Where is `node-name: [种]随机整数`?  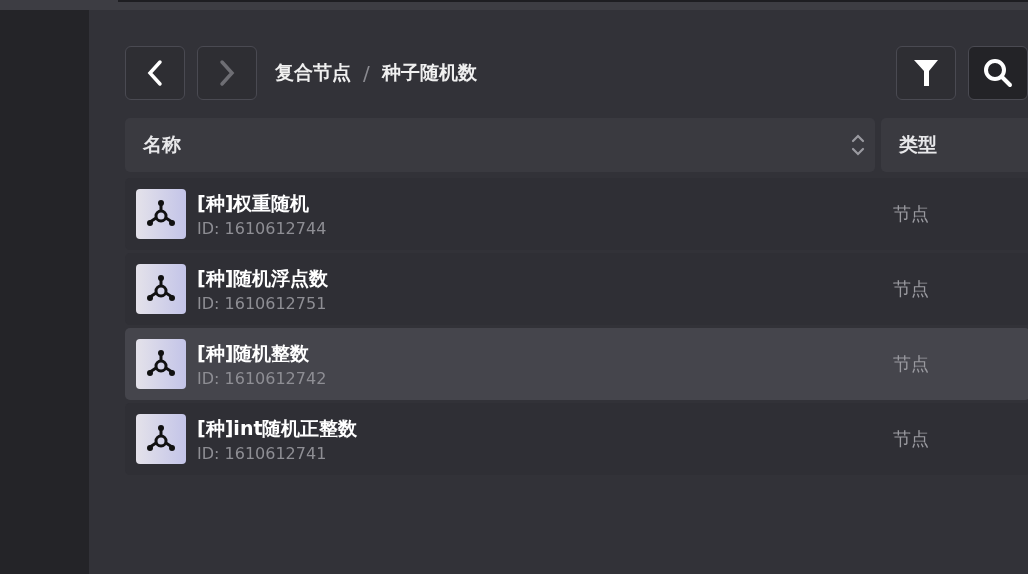 node-name: [种]随机整数 is located at coordinates (254, 353).